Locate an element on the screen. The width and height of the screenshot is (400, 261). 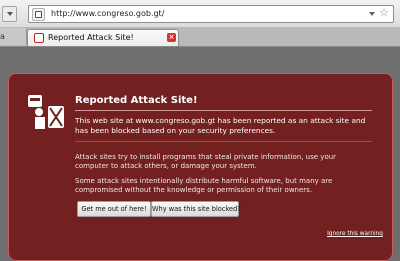
bookmark-star-icon: ☆ is located at coordinates (384, 13).